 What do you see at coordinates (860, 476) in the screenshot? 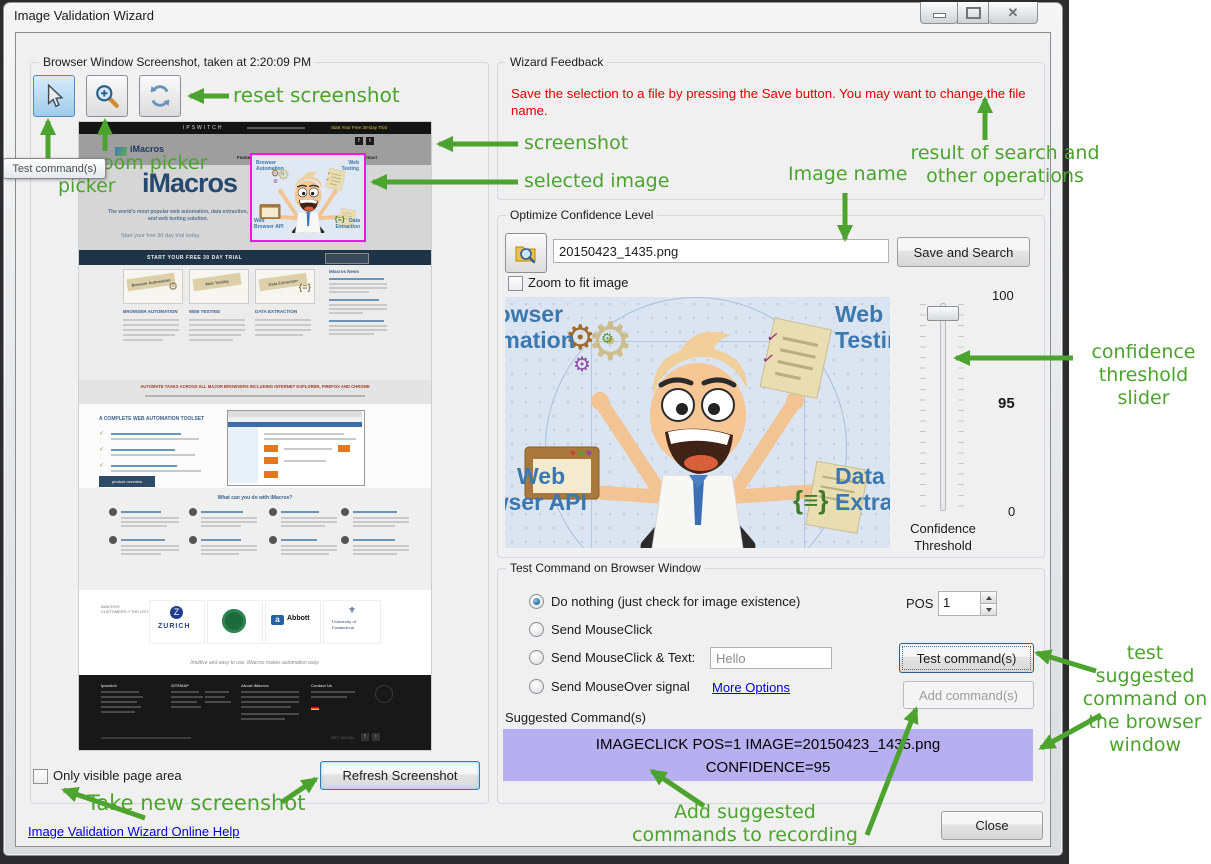
I see `preview-label-data: Data` at bounding box center [860, 476].